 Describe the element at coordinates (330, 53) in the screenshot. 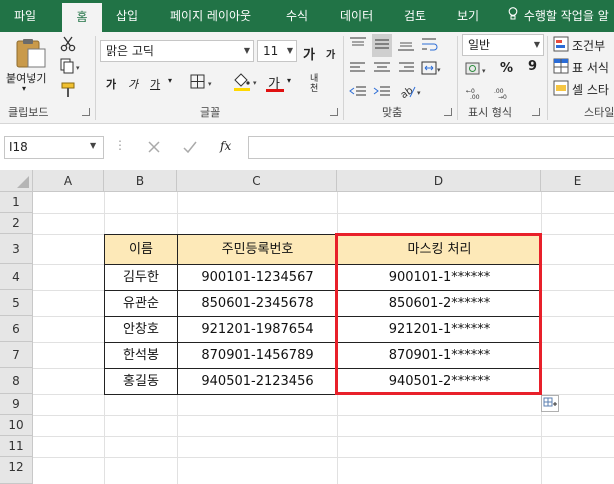

I see `font-shrink-button: 가` at that location.